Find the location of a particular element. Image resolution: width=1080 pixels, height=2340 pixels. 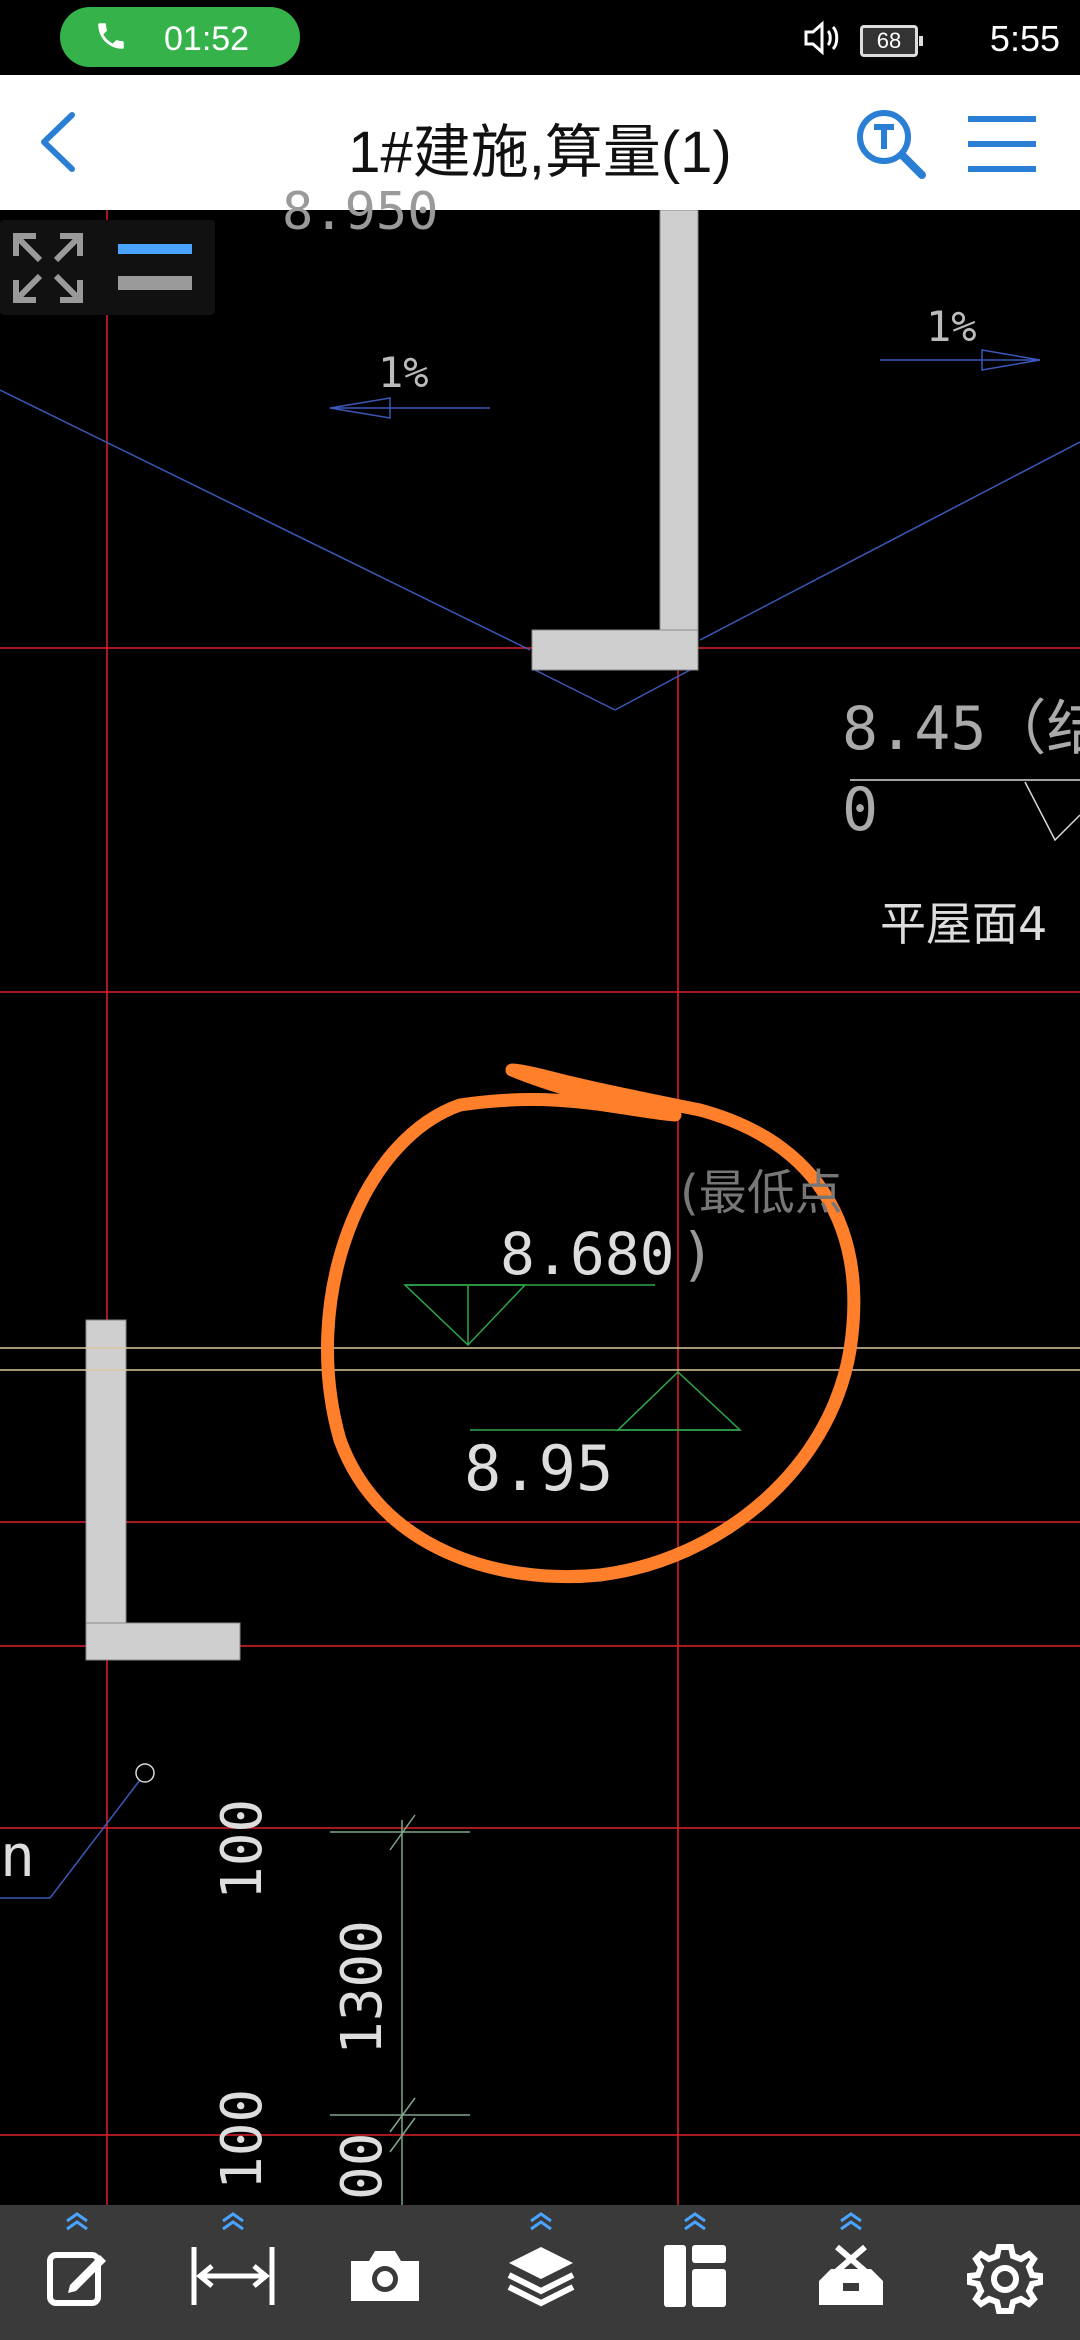

clock: 5:55 is located at coordinates (1024, 38).